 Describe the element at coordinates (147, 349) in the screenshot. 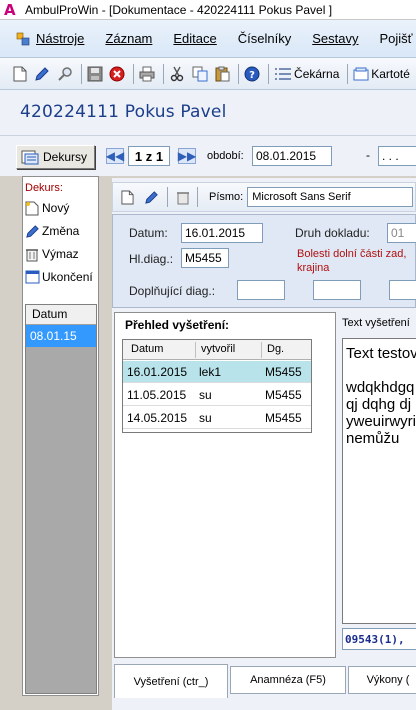

I see `column-header-datum: Datum` at that location.